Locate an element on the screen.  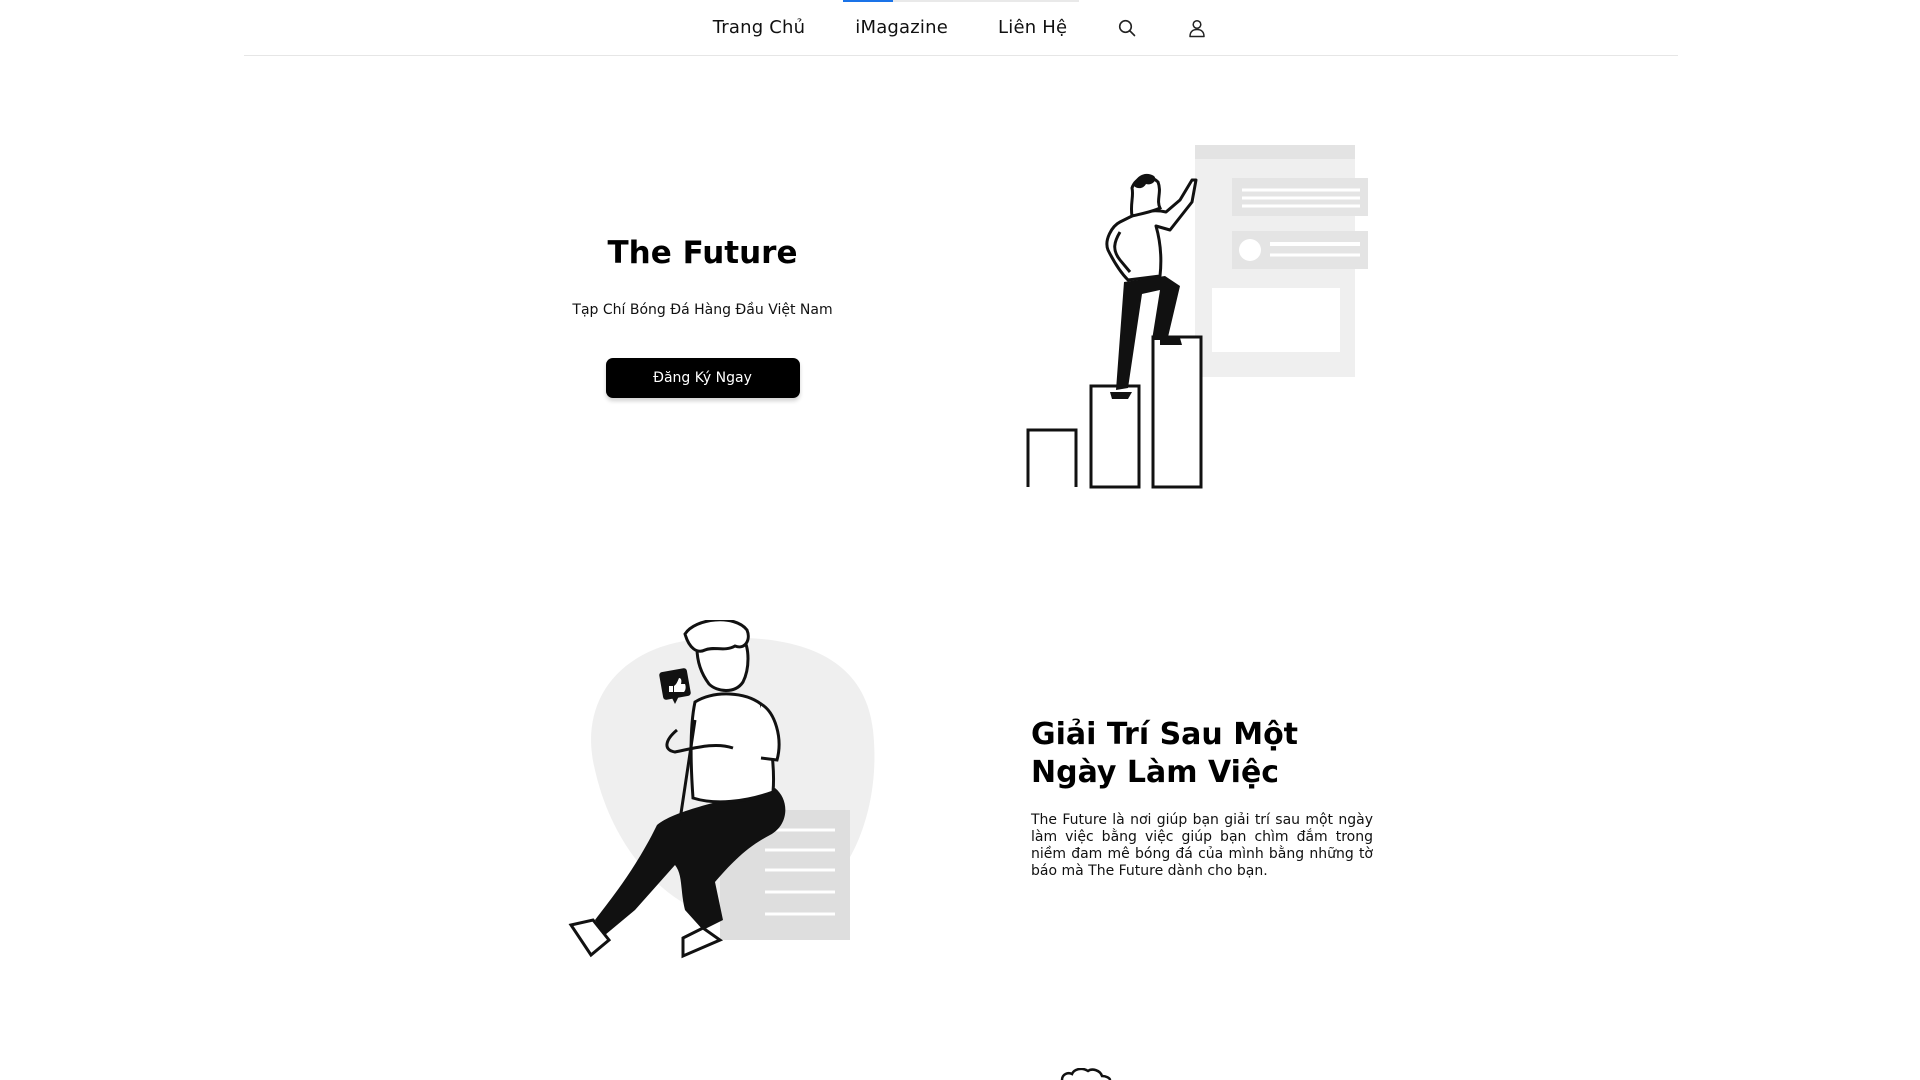
account-button is located at coordinates (1197, 27).